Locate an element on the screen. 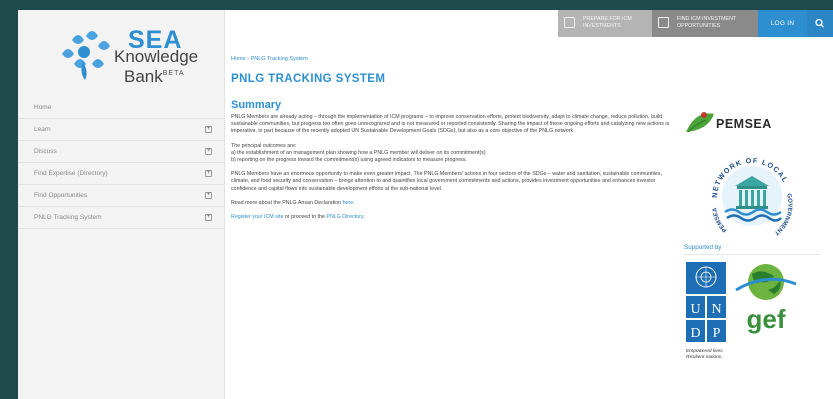 This screenshot has width=833, height=399. undp-tagline-2: Resilient nations. is located at coordinates (704, 357).